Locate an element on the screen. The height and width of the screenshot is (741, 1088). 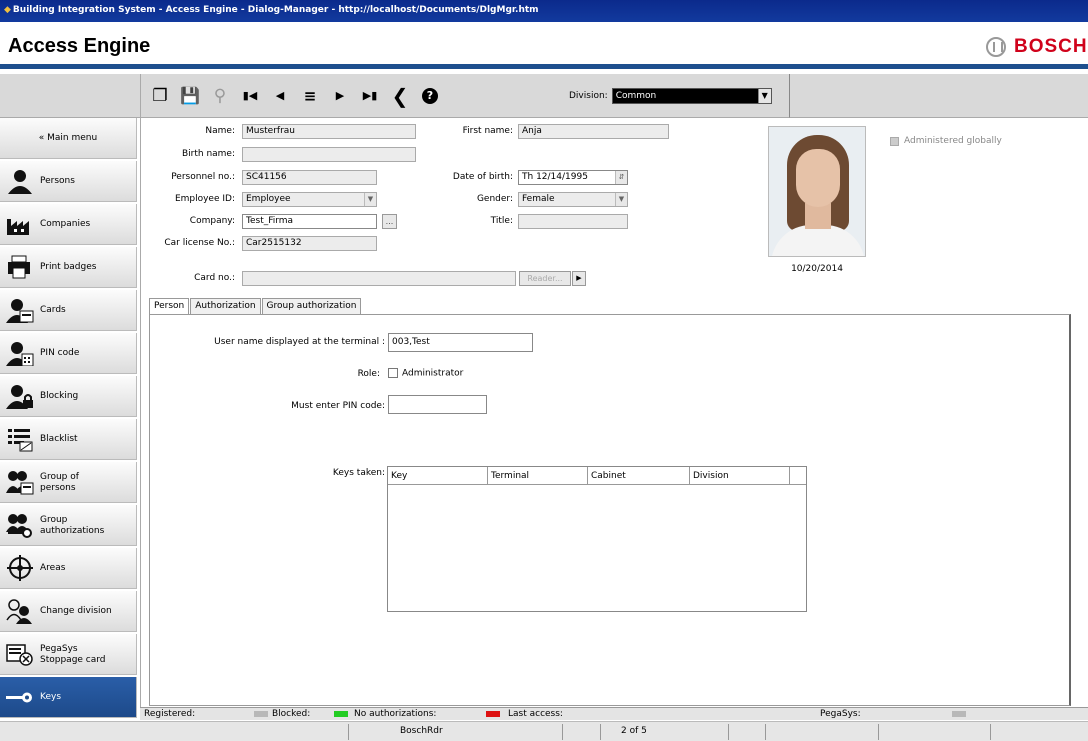
name-label: Name: is located at coordinates (220, 131).